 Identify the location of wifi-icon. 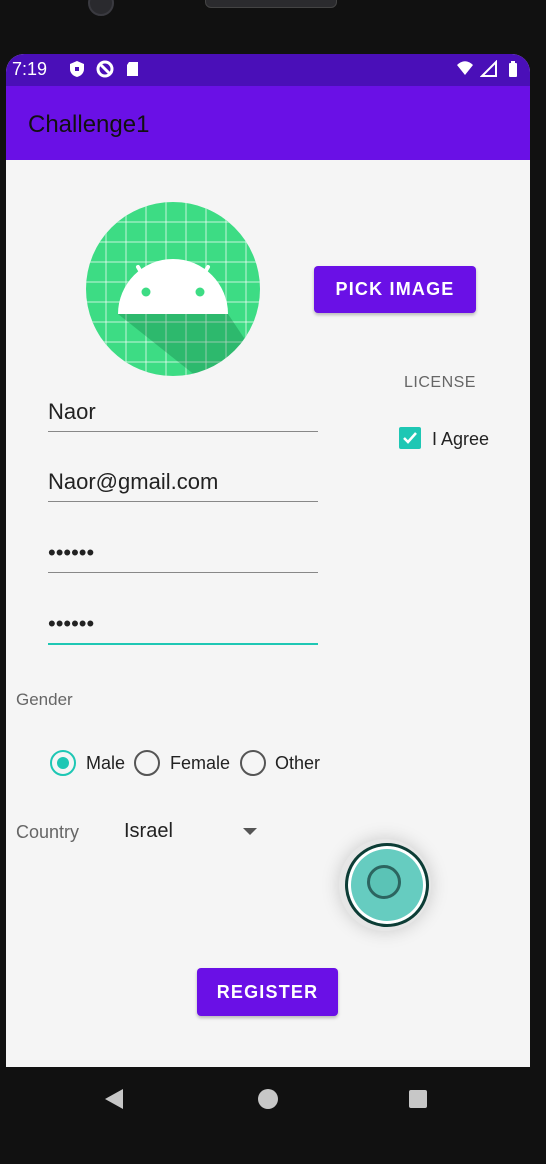
(465, 68).